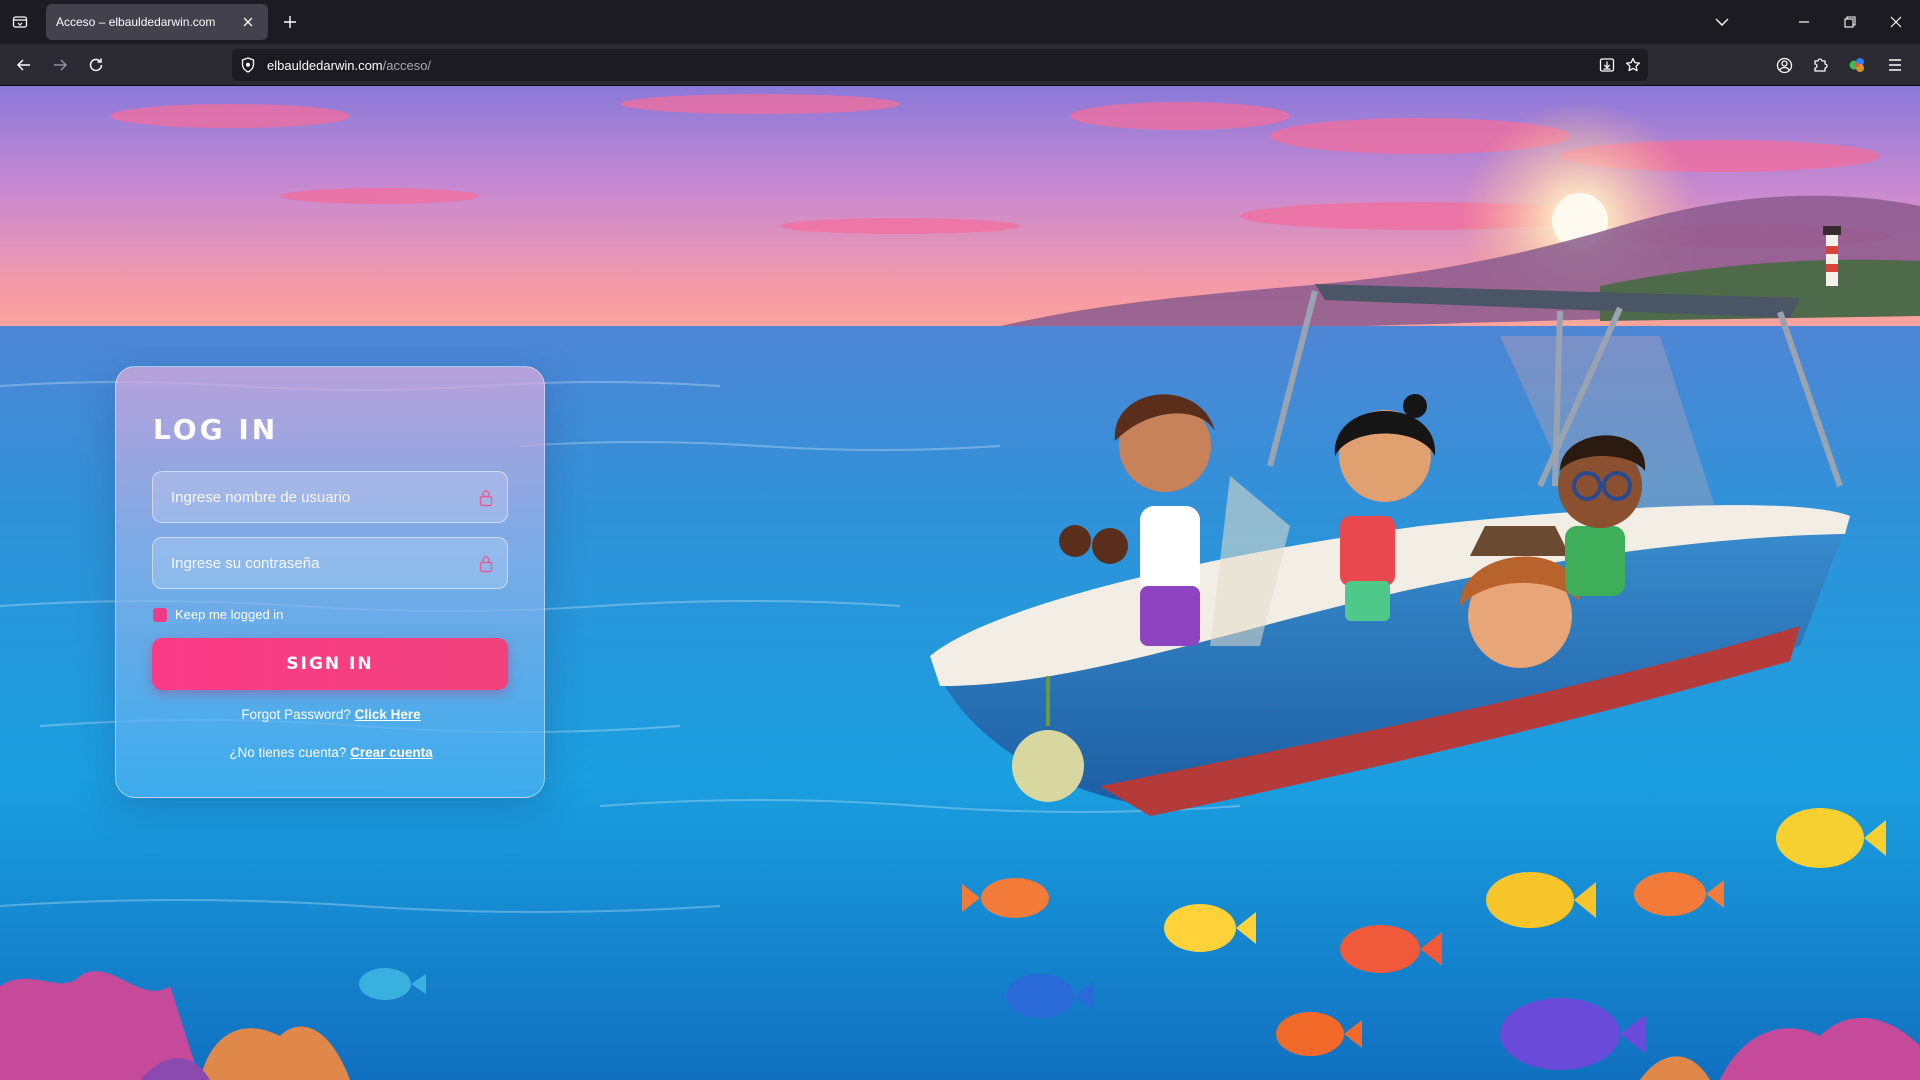  I want to click on remember-me-checkbox, so click(160, 614).